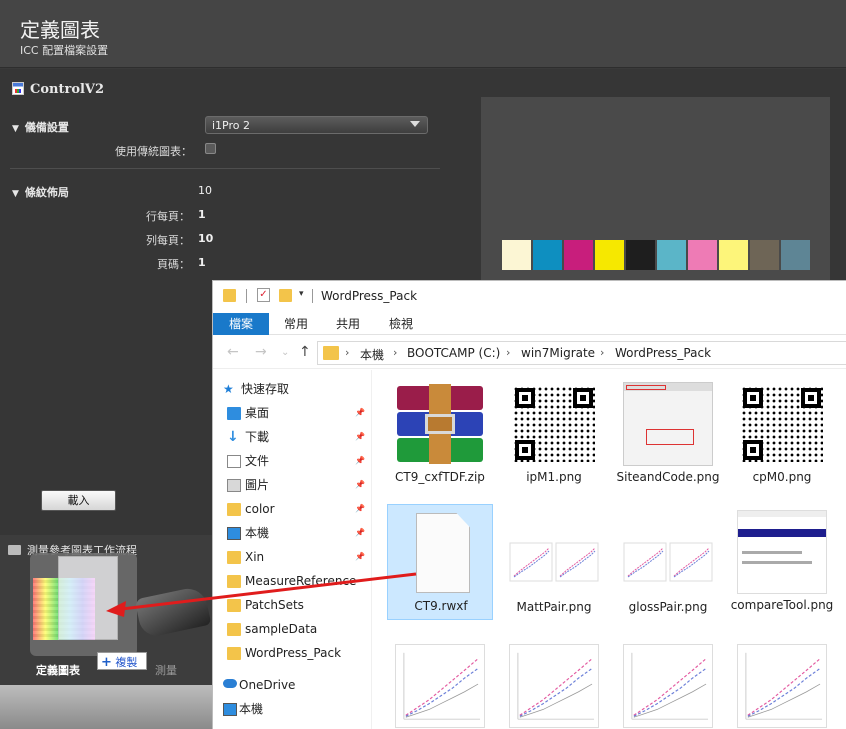 The width and height of the screenshot is (846, 729). I want to click on computer-icon, so click(230, 709).